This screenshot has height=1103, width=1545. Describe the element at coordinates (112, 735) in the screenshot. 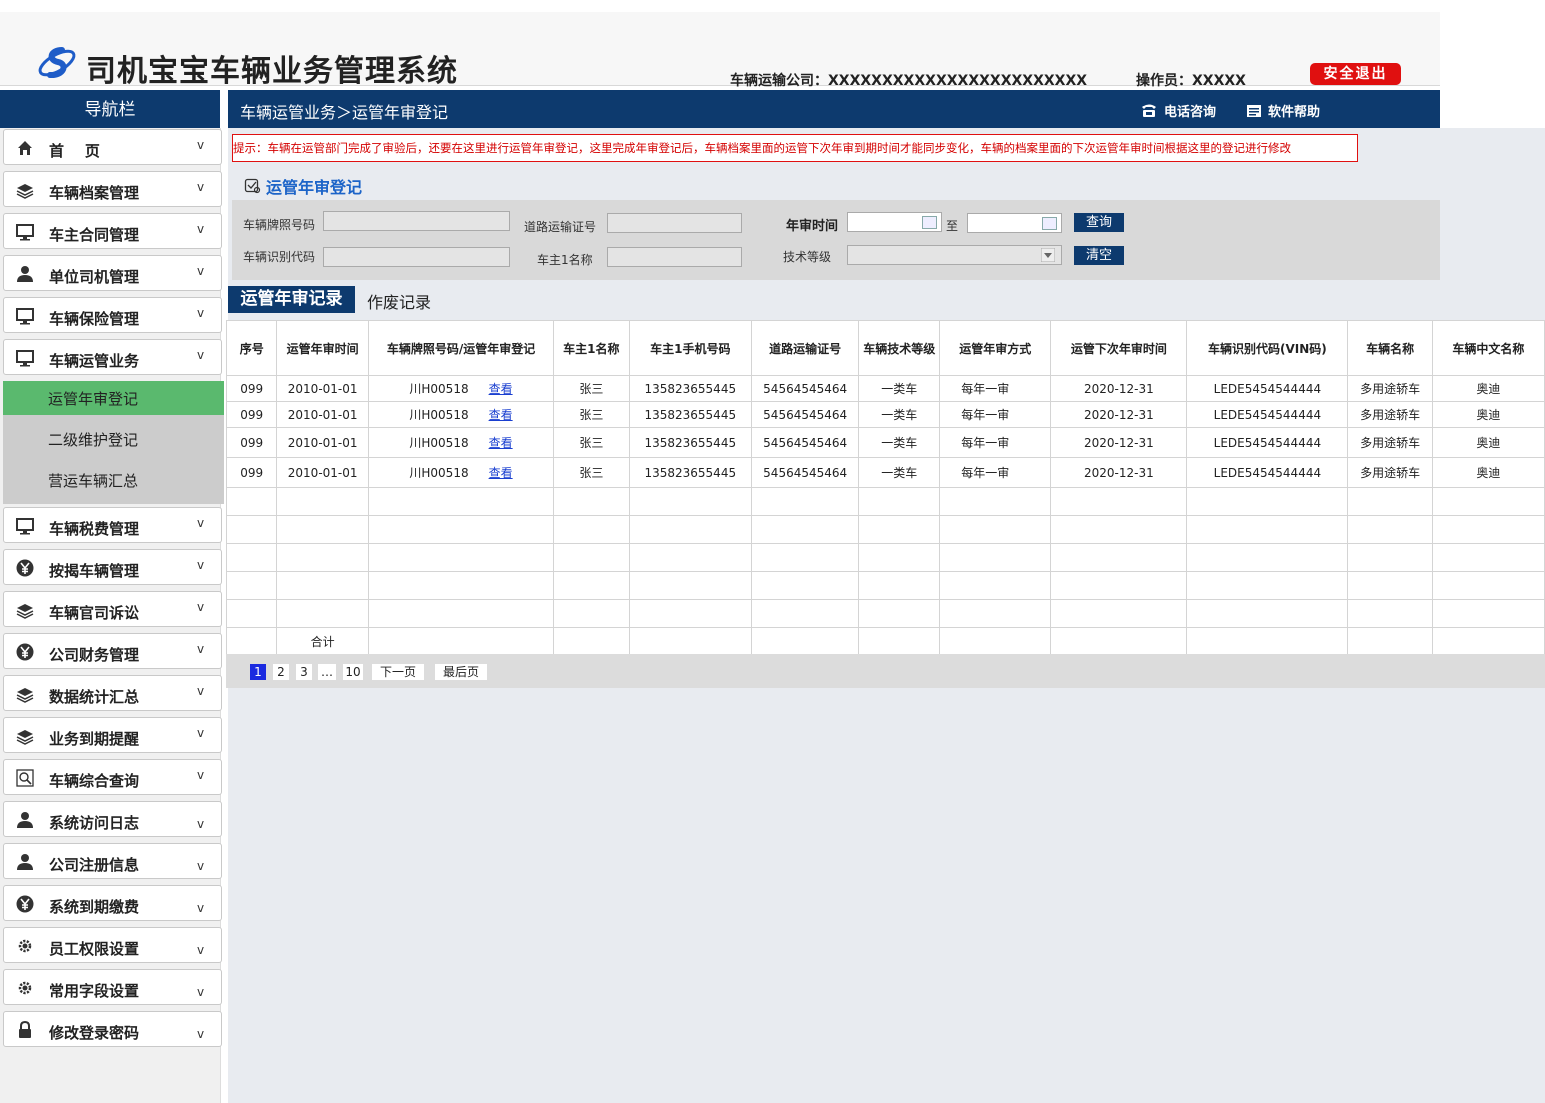

I see `sidebar-item-11: 业务到期提醒 v` at that location.